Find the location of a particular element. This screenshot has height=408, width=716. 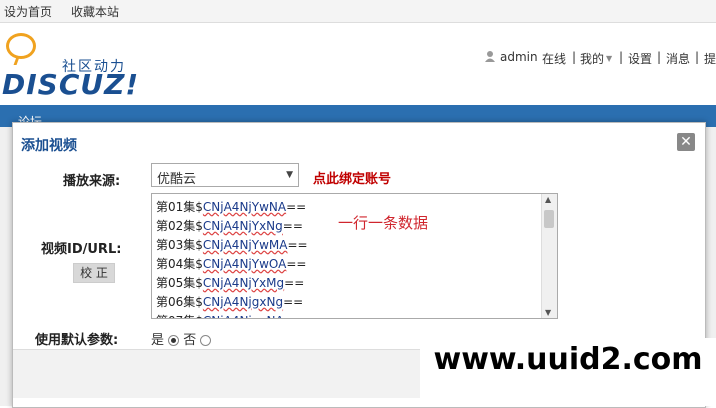

bookmark-link: 收藏本站 is located at coordinates (95, 11).